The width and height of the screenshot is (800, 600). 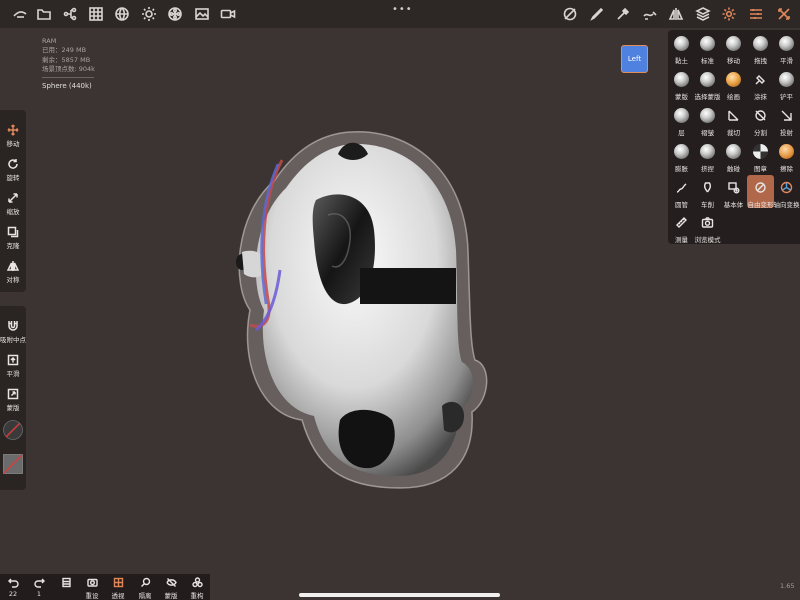 I want to click on selected-object-label: Sphere (440k), so click(x=68, y=86).